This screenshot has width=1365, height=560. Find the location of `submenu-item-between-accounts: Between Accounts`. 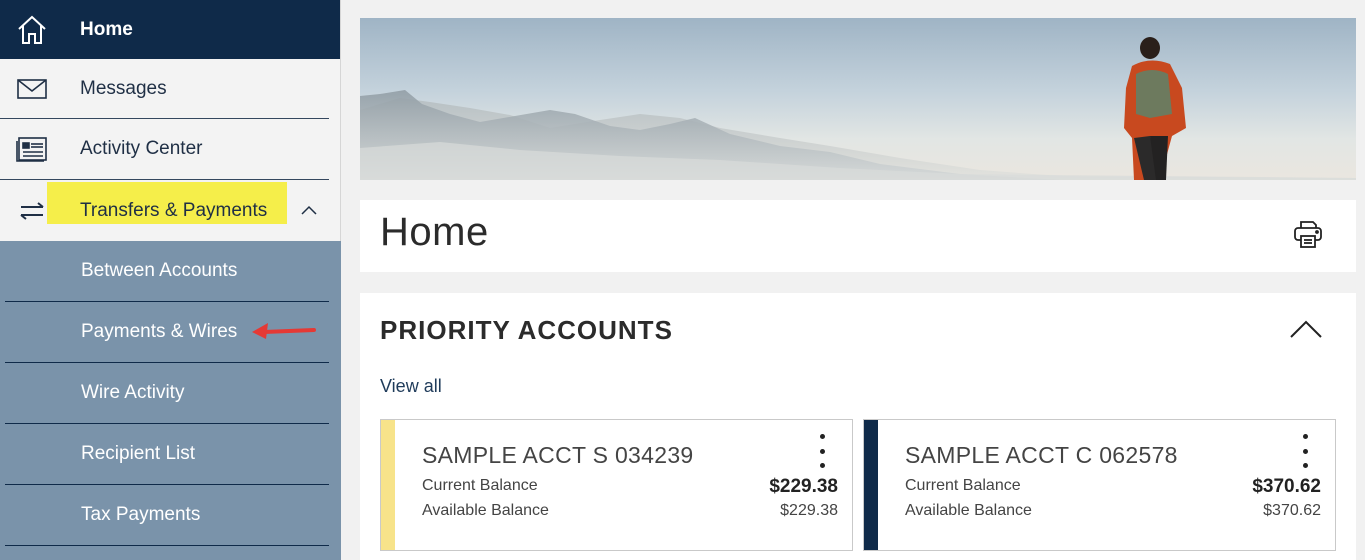

submenu-item-between-accounts: Between Accounts is located at coordinates (167, 271).